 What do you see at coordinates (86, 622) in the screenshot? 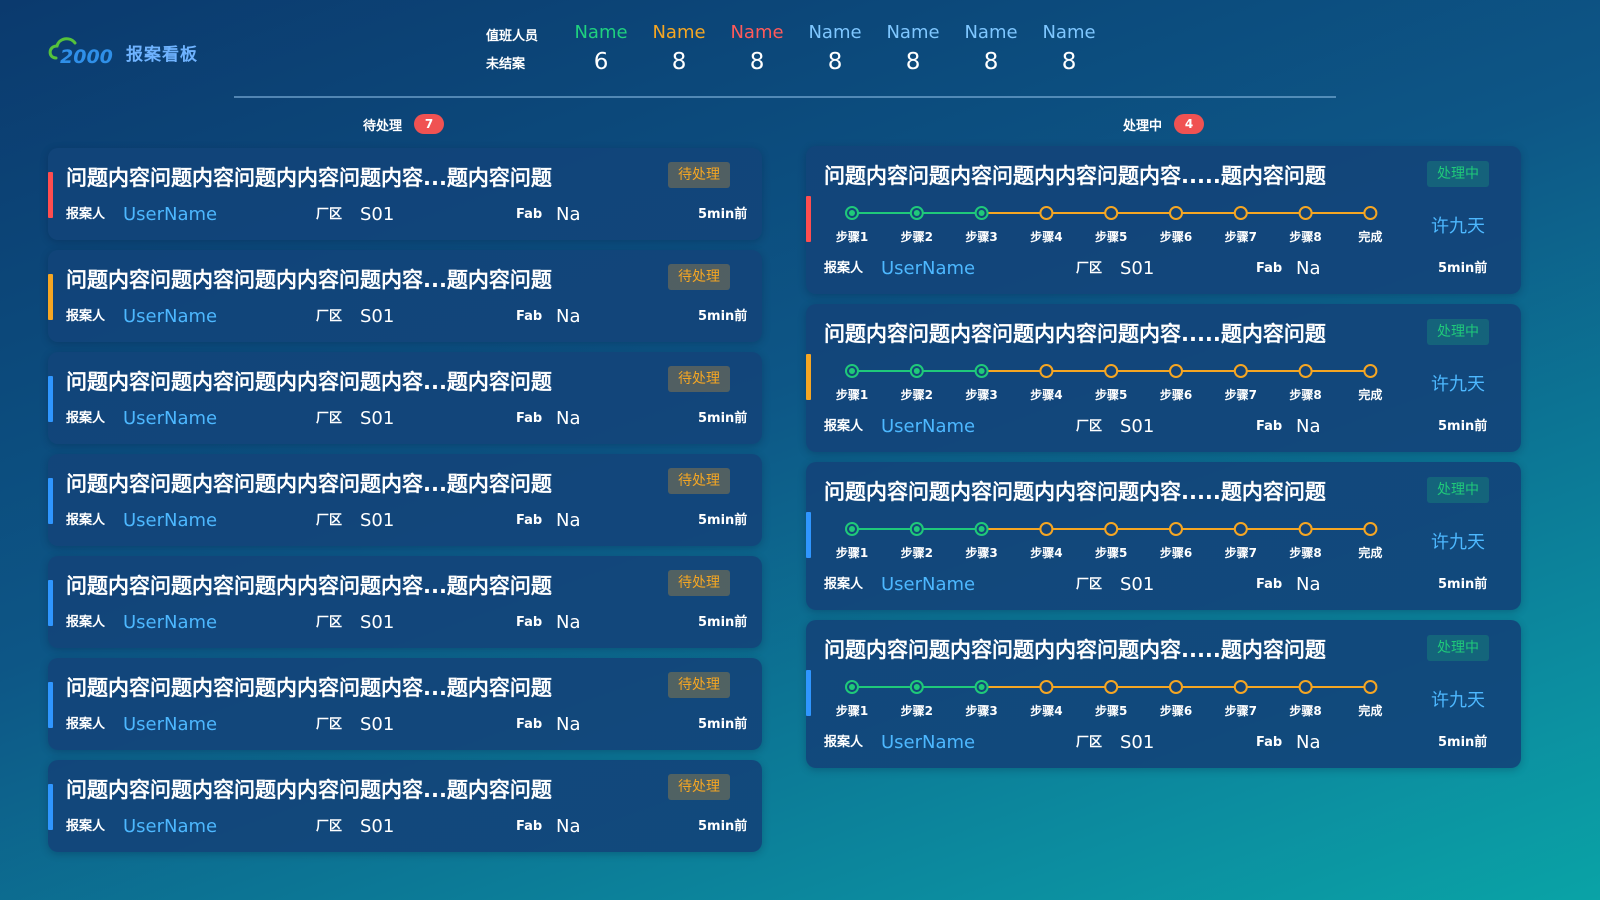
I see `reporter-label: 报案人` at bounding box center [86, 622].